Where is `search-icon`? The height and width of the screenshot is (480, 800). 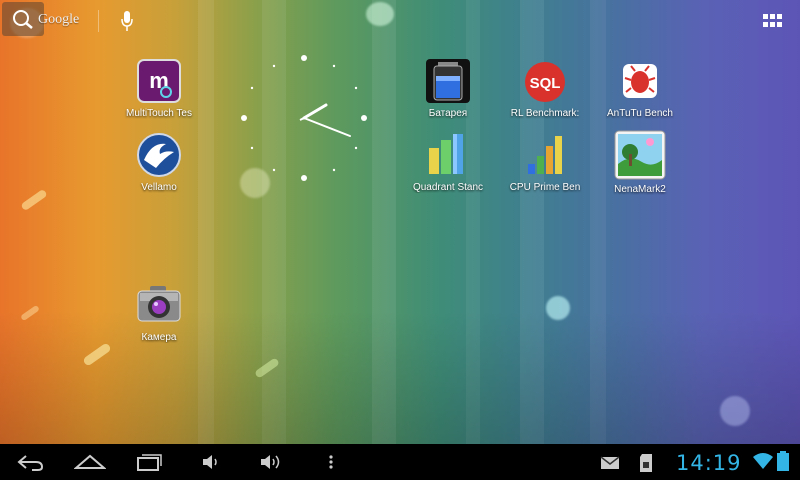
search-icon is located at coordinates (23, 19).